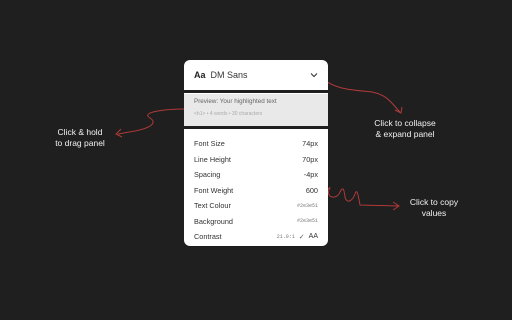 The image size is (512, 320). Describe the element at coordinates (285, 236) in the screenshot. I see `contrast-ratio: 21.0:1` at that location.